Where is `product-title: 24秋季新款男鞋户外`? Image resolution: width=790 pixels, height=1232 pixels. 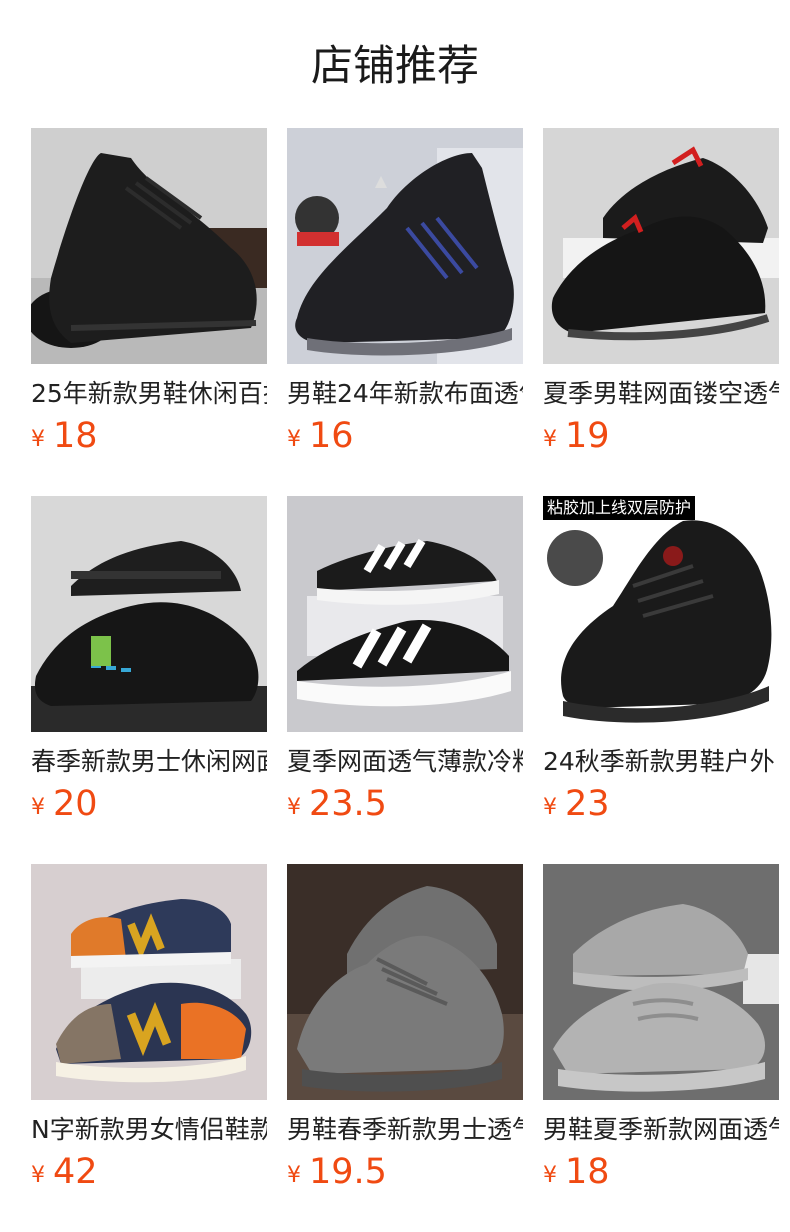 product-title: 24秋季新款男鞋户外 is located at coordinates (661, 762).